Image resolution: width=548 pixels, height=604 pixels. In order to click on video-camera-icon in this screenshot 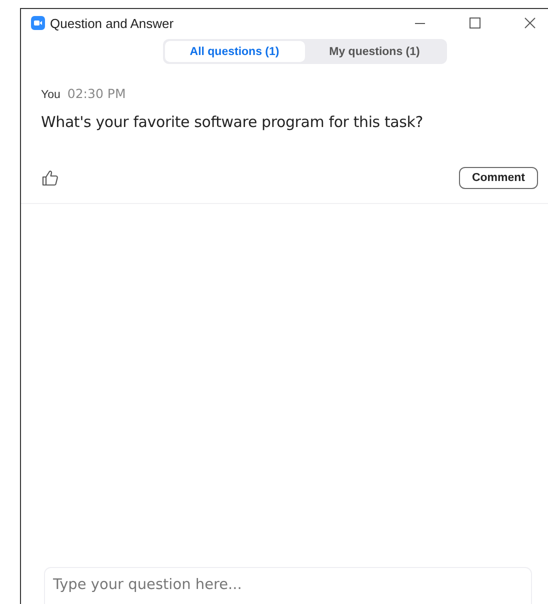, I will do `click(38, 23)`.